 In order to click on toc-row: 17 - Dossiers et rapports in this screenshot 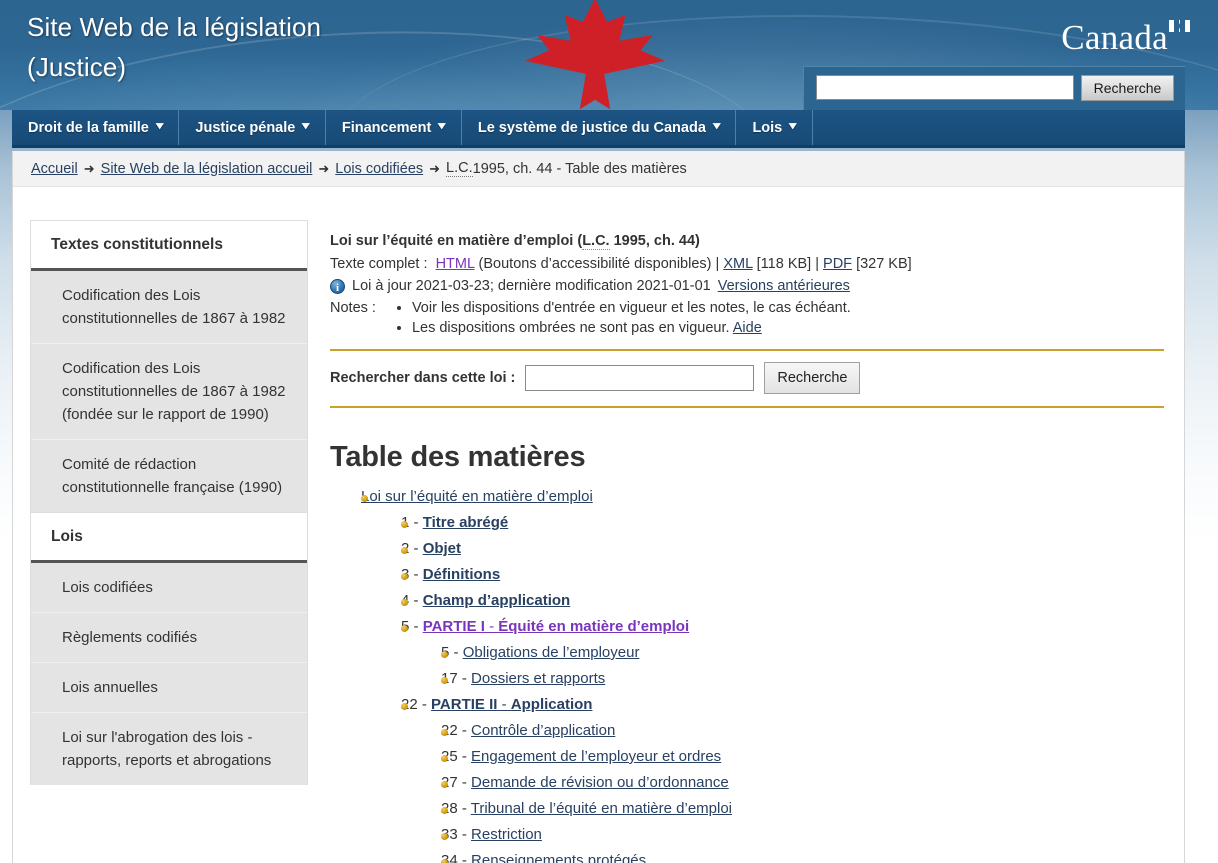, I will do `click(802, 679)`.